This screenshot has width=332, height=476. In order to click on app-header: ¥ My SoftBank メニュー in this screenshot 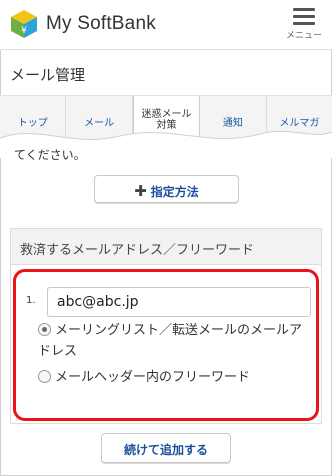, I will do `click(166, 25)`.